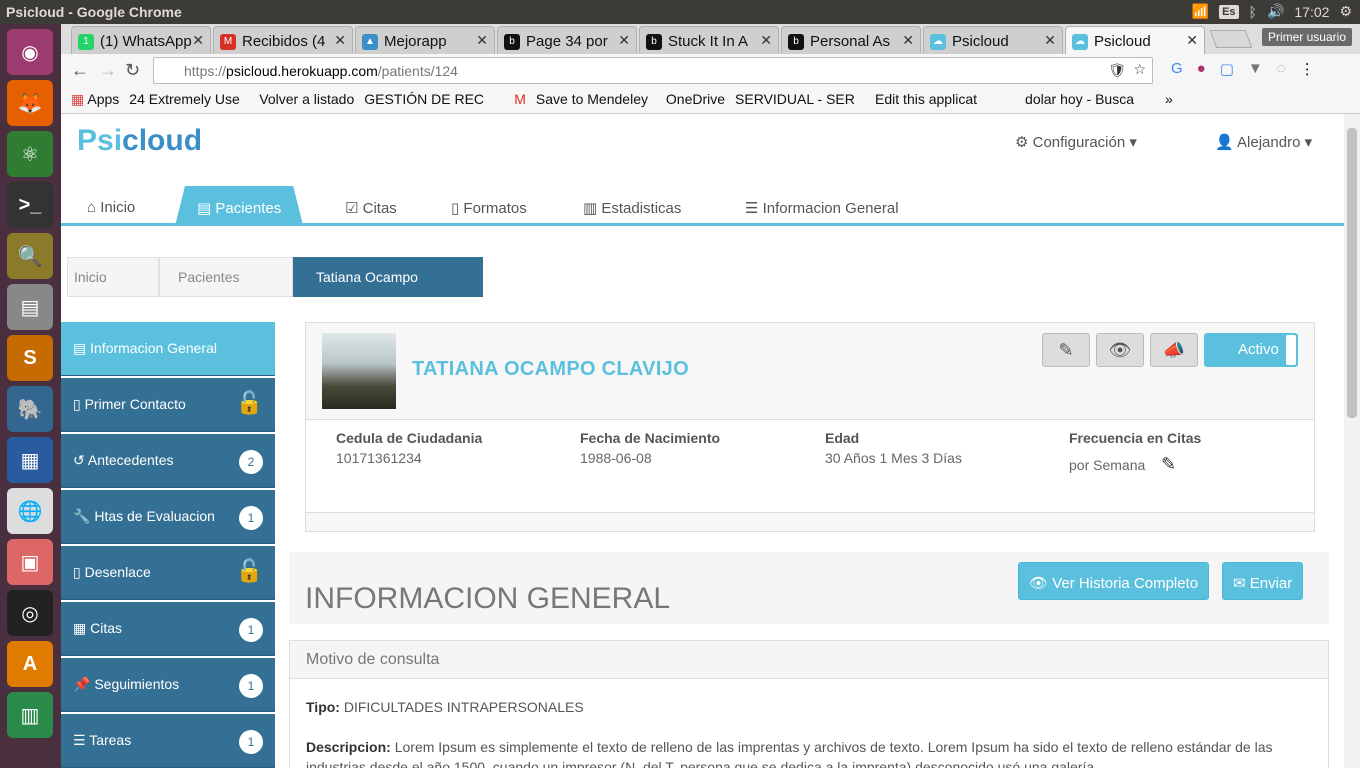  Describe the element at coordinates (1231, 39) in the screenshot. I see `new-tab-button` at that location.